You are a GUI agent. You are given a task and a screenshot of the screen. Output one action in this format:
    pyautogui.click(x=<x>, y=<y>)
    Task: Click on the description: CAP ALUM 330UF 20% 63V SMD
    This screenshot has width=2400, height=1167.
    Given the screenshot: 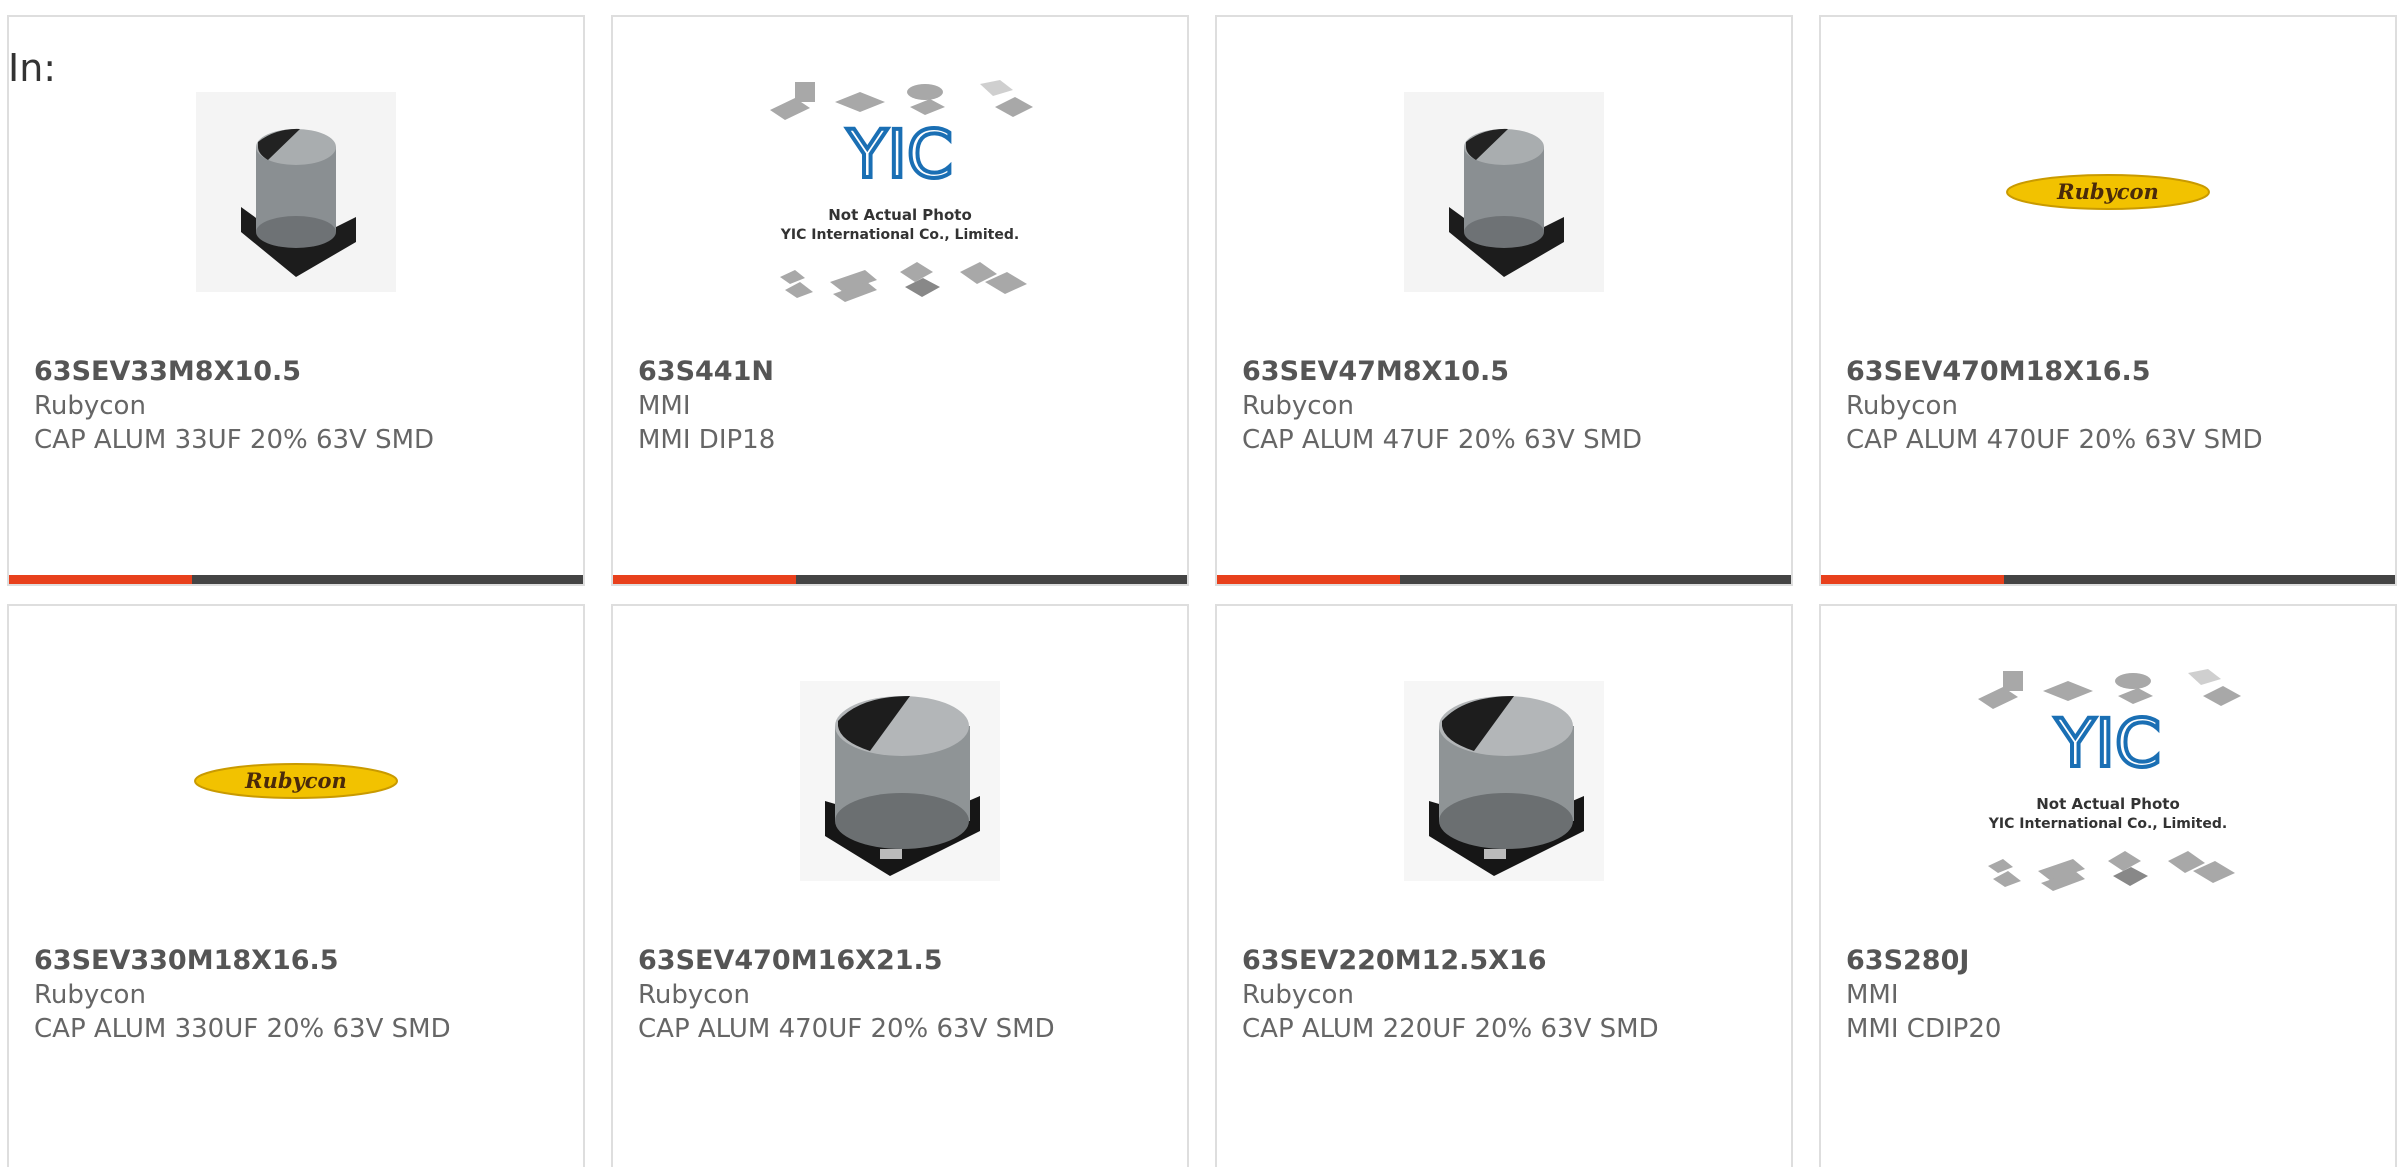 What is the action you would take?
    pyautogui.click(x=242, y=1029)
    